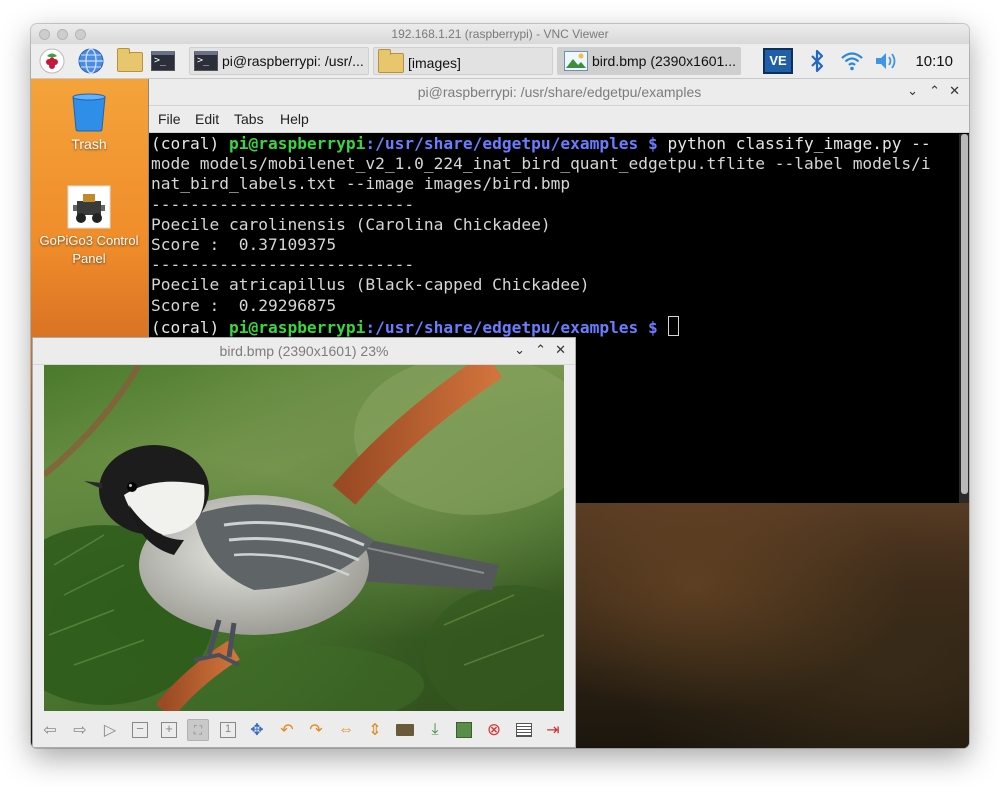  I want to click on quit-button: ⇥, so click(553, 730).